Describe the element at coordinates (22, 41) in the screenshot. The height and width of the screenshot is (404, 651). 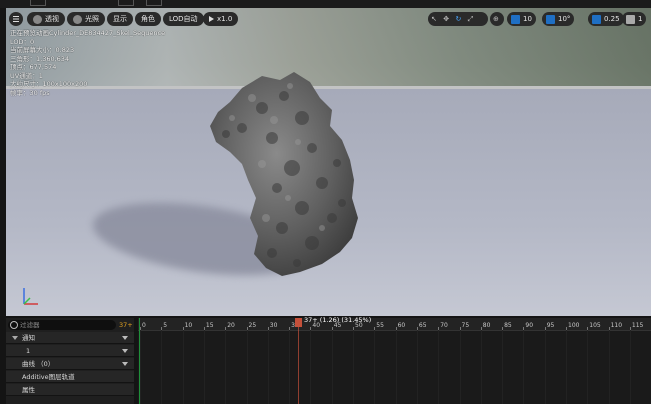
I see `stat-line: LOD：0` at that location.